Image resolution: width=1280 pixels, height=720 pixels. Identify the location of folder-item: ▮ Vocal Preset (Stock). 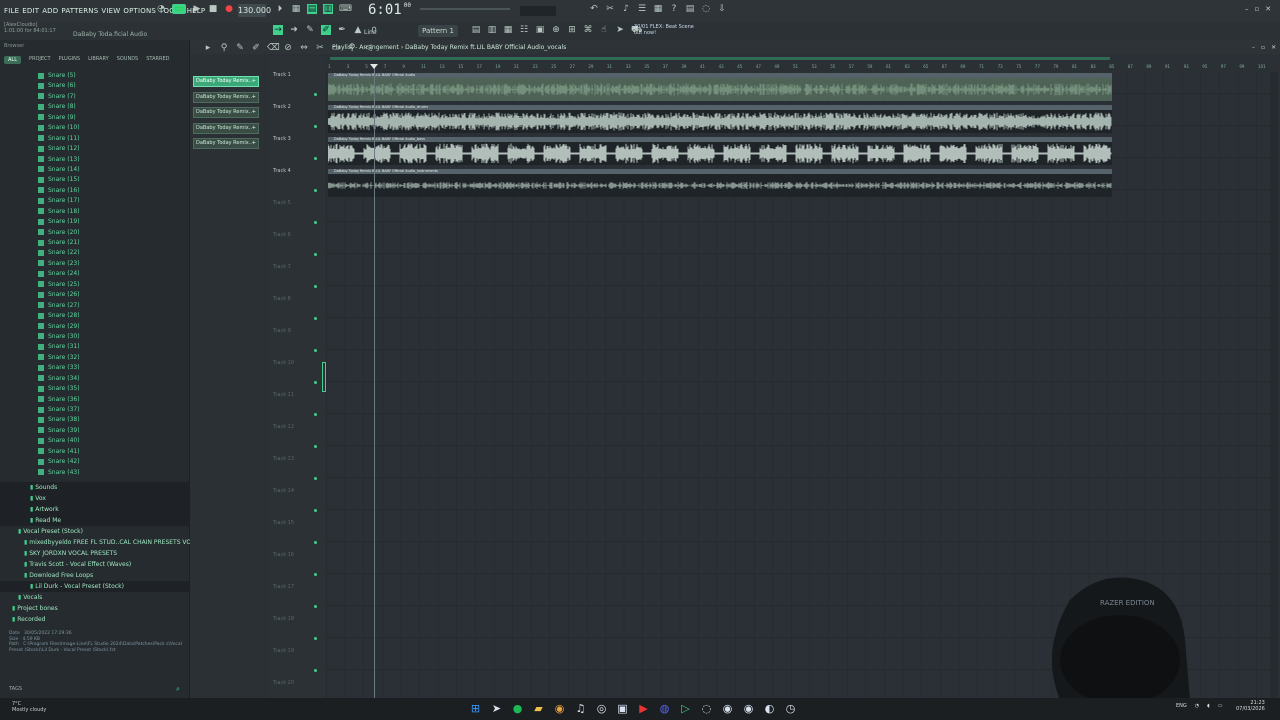
(95, 531).